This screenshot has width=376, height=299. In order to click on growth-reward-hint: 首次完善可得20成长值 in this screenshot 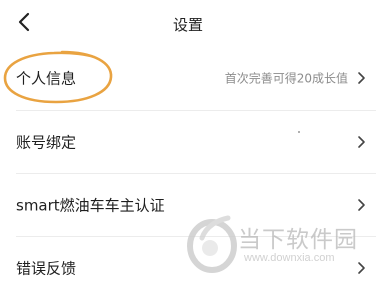, I will do `click(286, 78)`.